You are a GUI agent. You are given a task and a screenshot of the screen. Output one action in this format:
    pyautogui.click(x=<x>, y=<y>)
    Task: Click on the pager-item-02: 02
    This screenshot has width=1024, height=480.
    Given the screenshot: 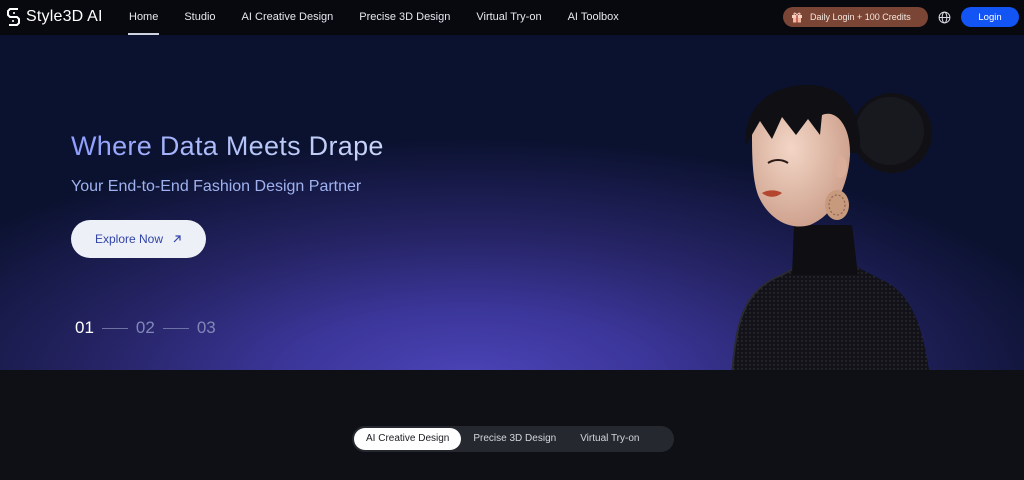 What is the action you would take?
    pyautogui.click(x=145, y=328)
    